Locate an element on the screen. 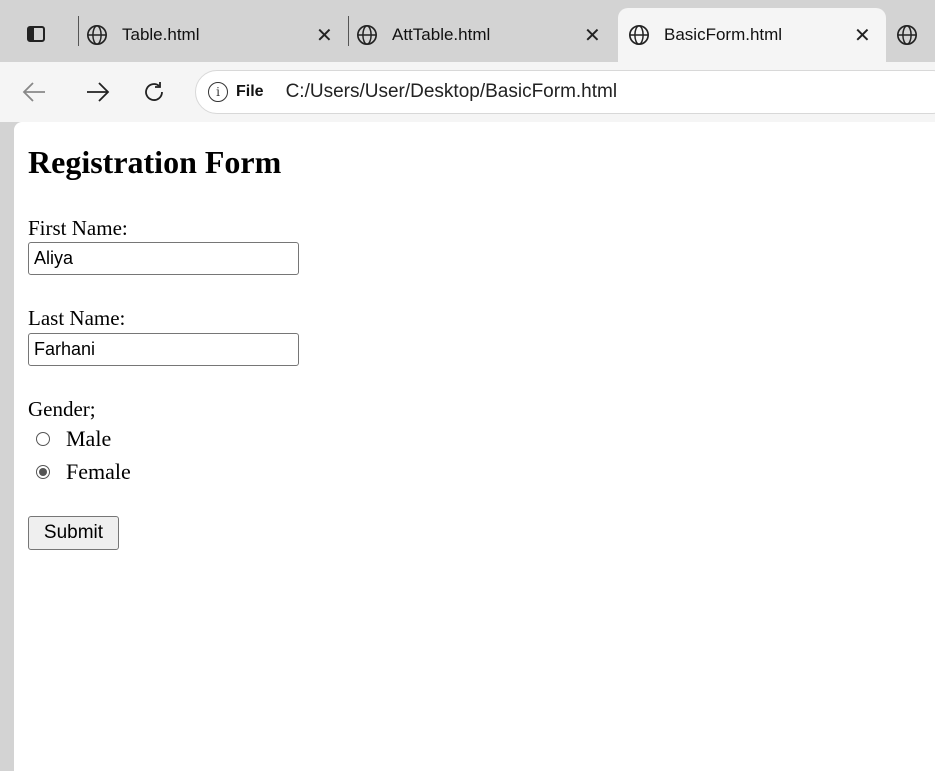  scheme-label: File is located at coordinates (250, 91).